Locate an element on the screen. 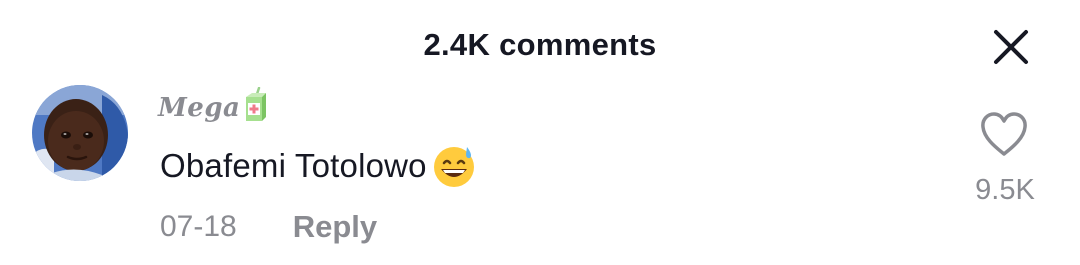 This screenshot has width=1080, height=265. comment-username: Mega is located at coordinates (213, 107).